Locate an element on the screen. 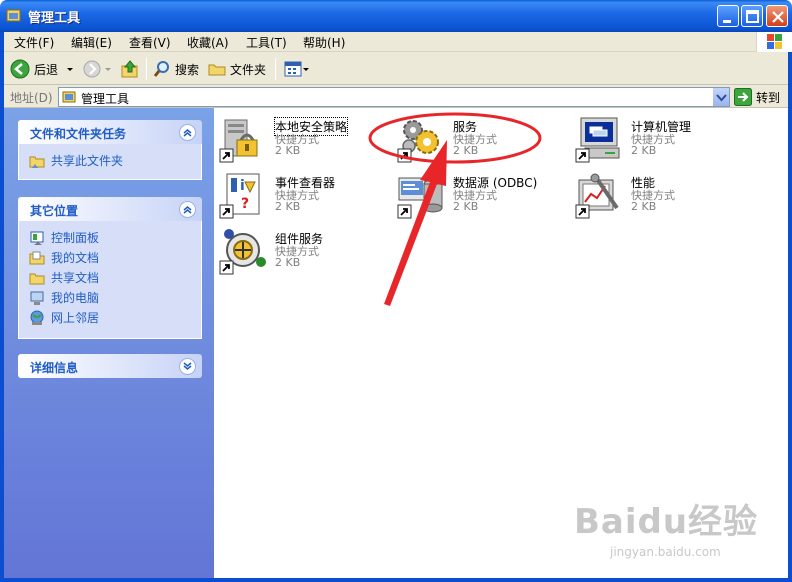  local-security-policy-icon is located at coordinates (238, 141).